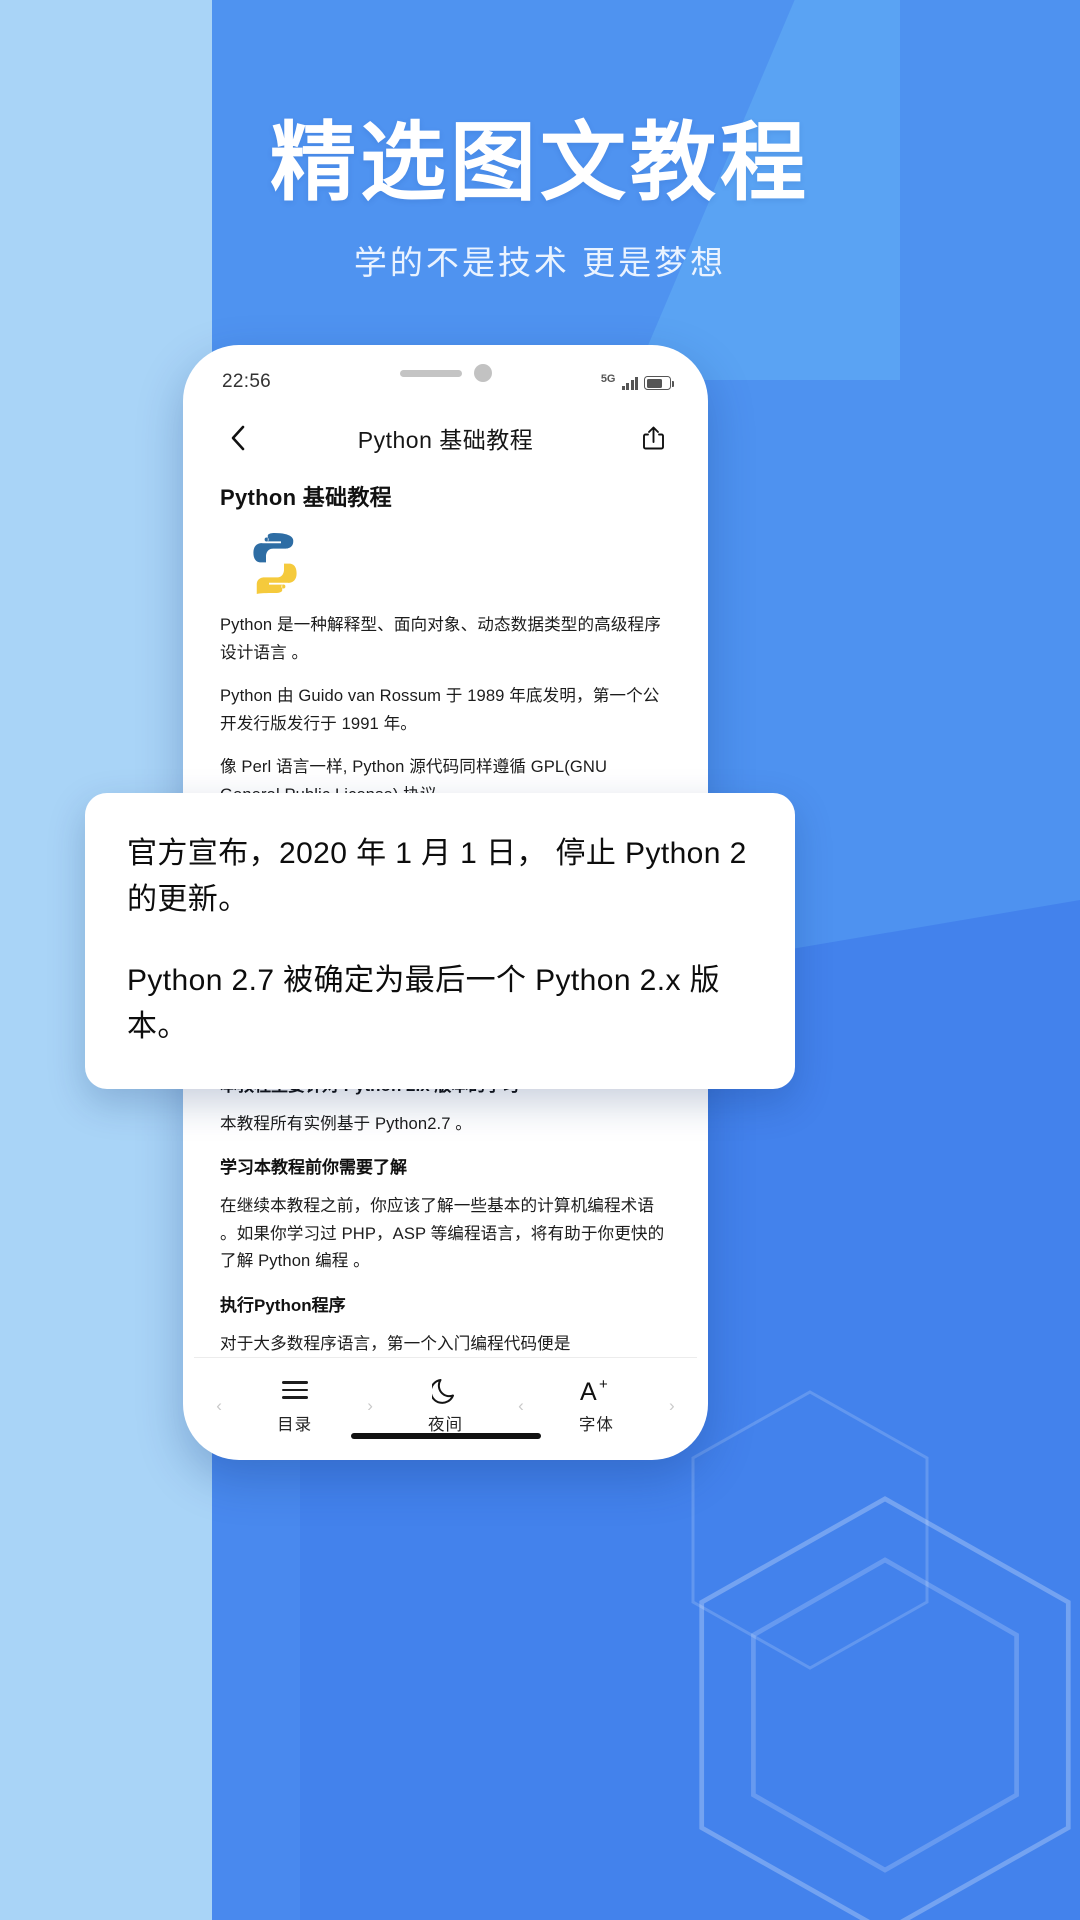  Describe the element at coordinates (810, 1530) in the screenshot. I see `hexagon-outline-small-icon` at that location.